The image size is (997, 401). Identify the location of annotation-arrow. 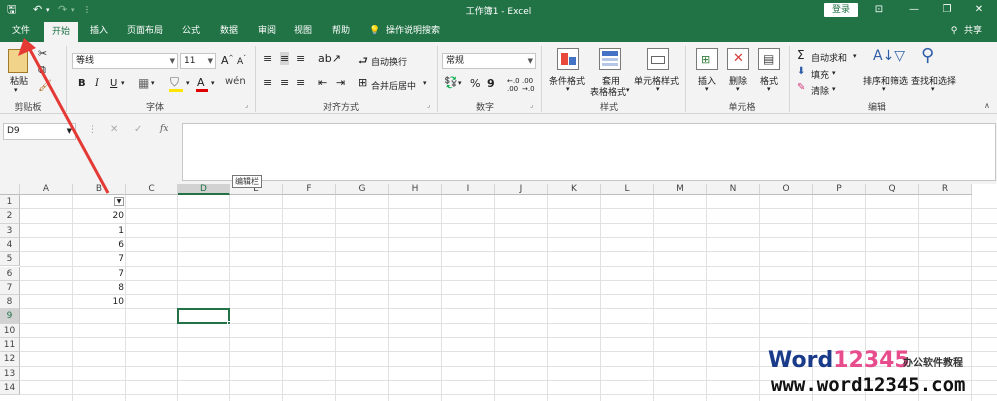
(64, 116).